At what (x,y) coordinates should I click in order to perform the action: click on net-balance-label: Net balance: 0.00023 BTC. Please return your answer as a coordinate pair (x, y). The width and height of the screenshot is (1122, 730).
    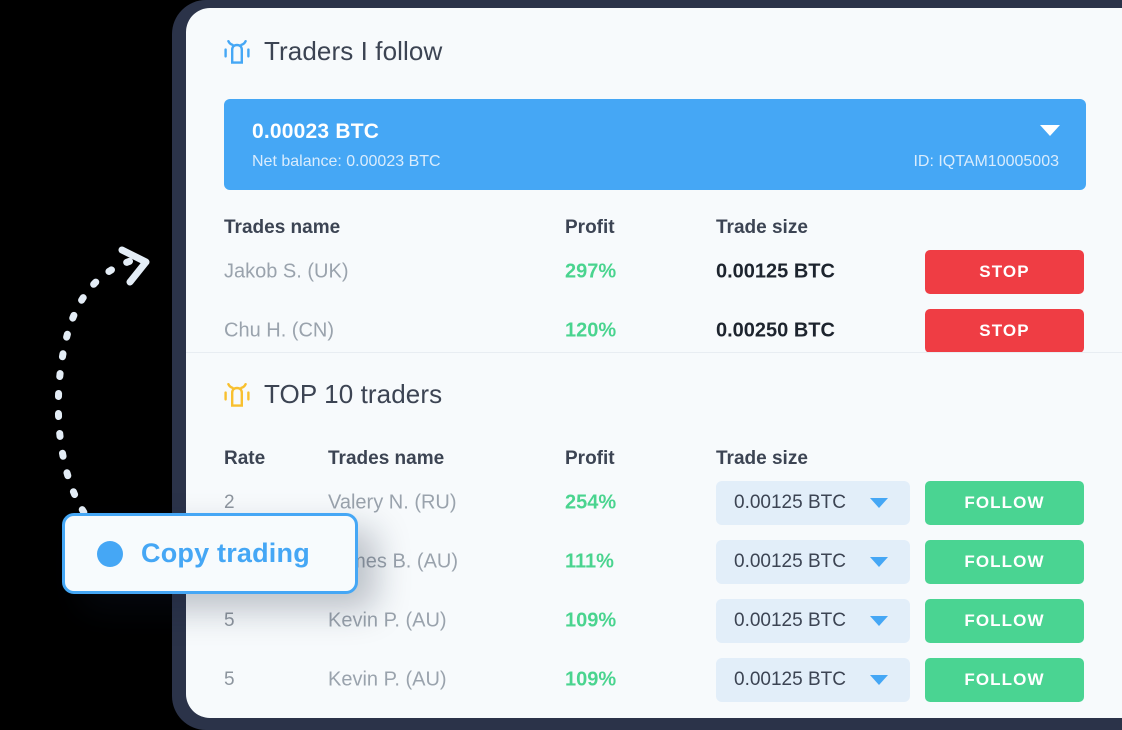
    Looking at the image, I should click on (346, 161).